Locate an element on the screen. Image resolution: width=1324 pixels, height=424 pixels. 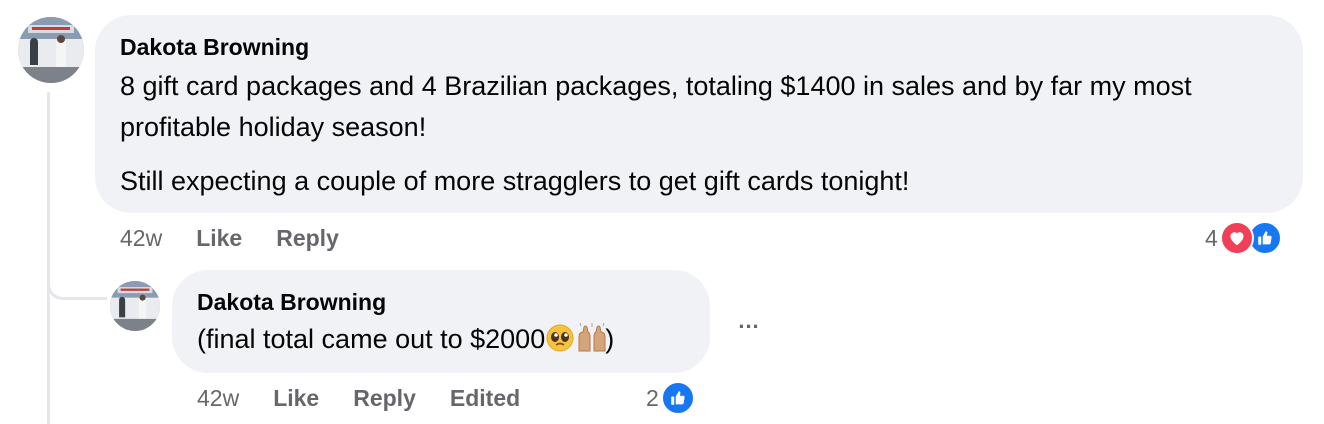
reply-text: (final total came out to $2000 ) is located at coordinates (441, 339).